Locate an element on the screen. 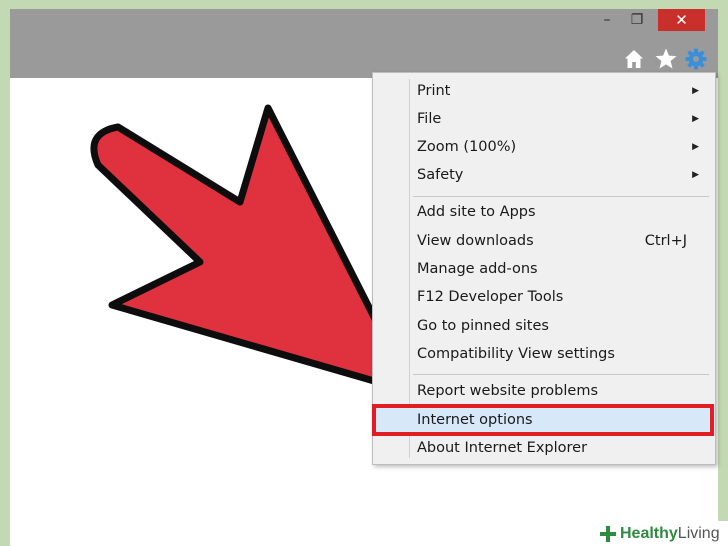 This screenshot has height=546, width=728. title-bar: – ❐ ✕ is located at coordinates (364, 43).